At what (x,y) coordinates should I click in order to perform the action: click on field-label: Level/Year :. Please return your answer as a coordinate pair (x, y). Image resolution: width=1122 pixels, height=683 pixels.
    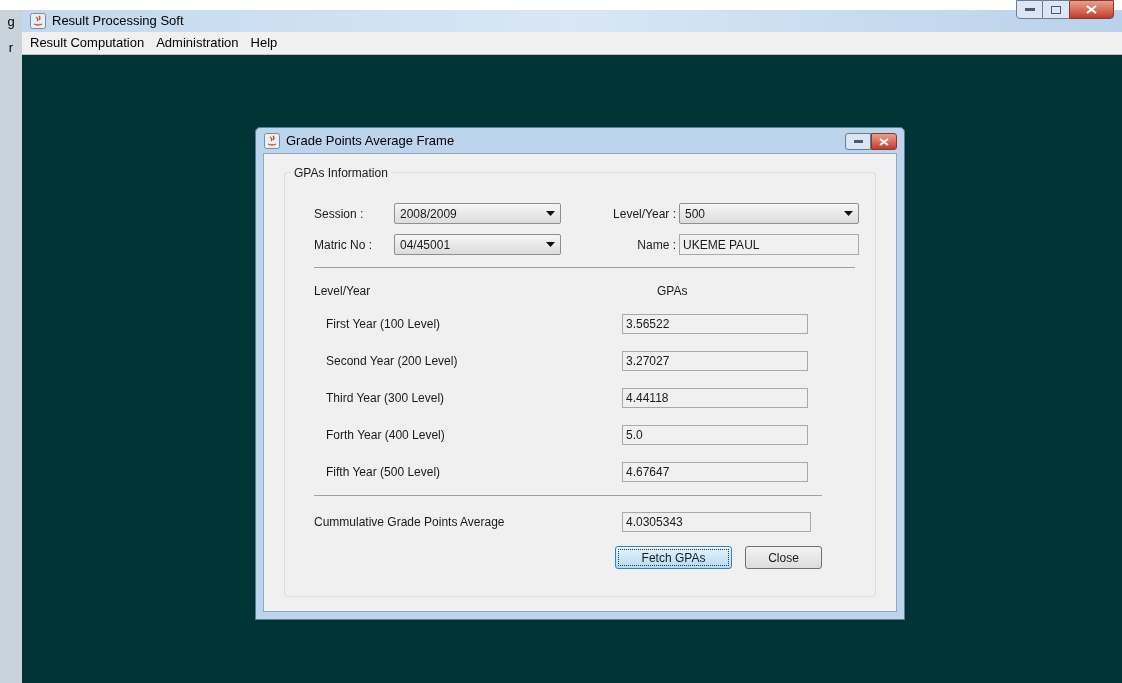
    Looking at the image, I should click on (644, 214).